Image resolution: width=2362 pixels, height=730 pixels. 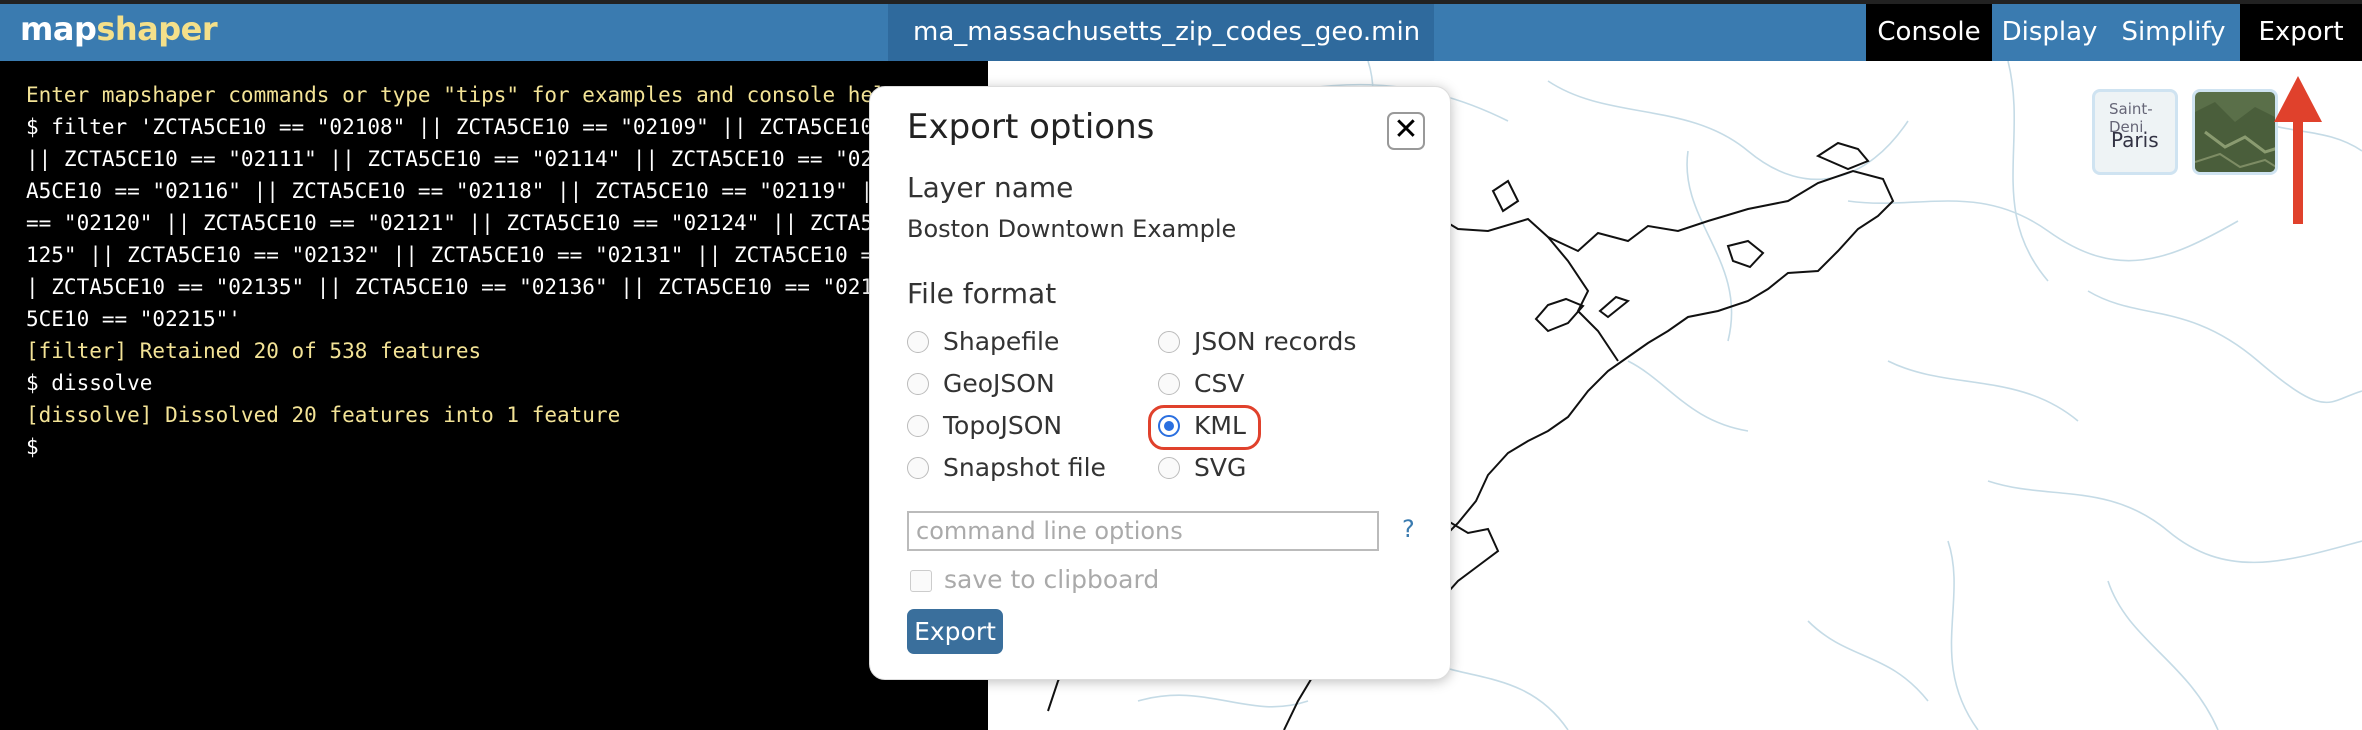 What do you see at coordinates (119, 29) in the screenshot?
I see `mapshaper-logo: mapshaper` at bounding box center [119, 29].